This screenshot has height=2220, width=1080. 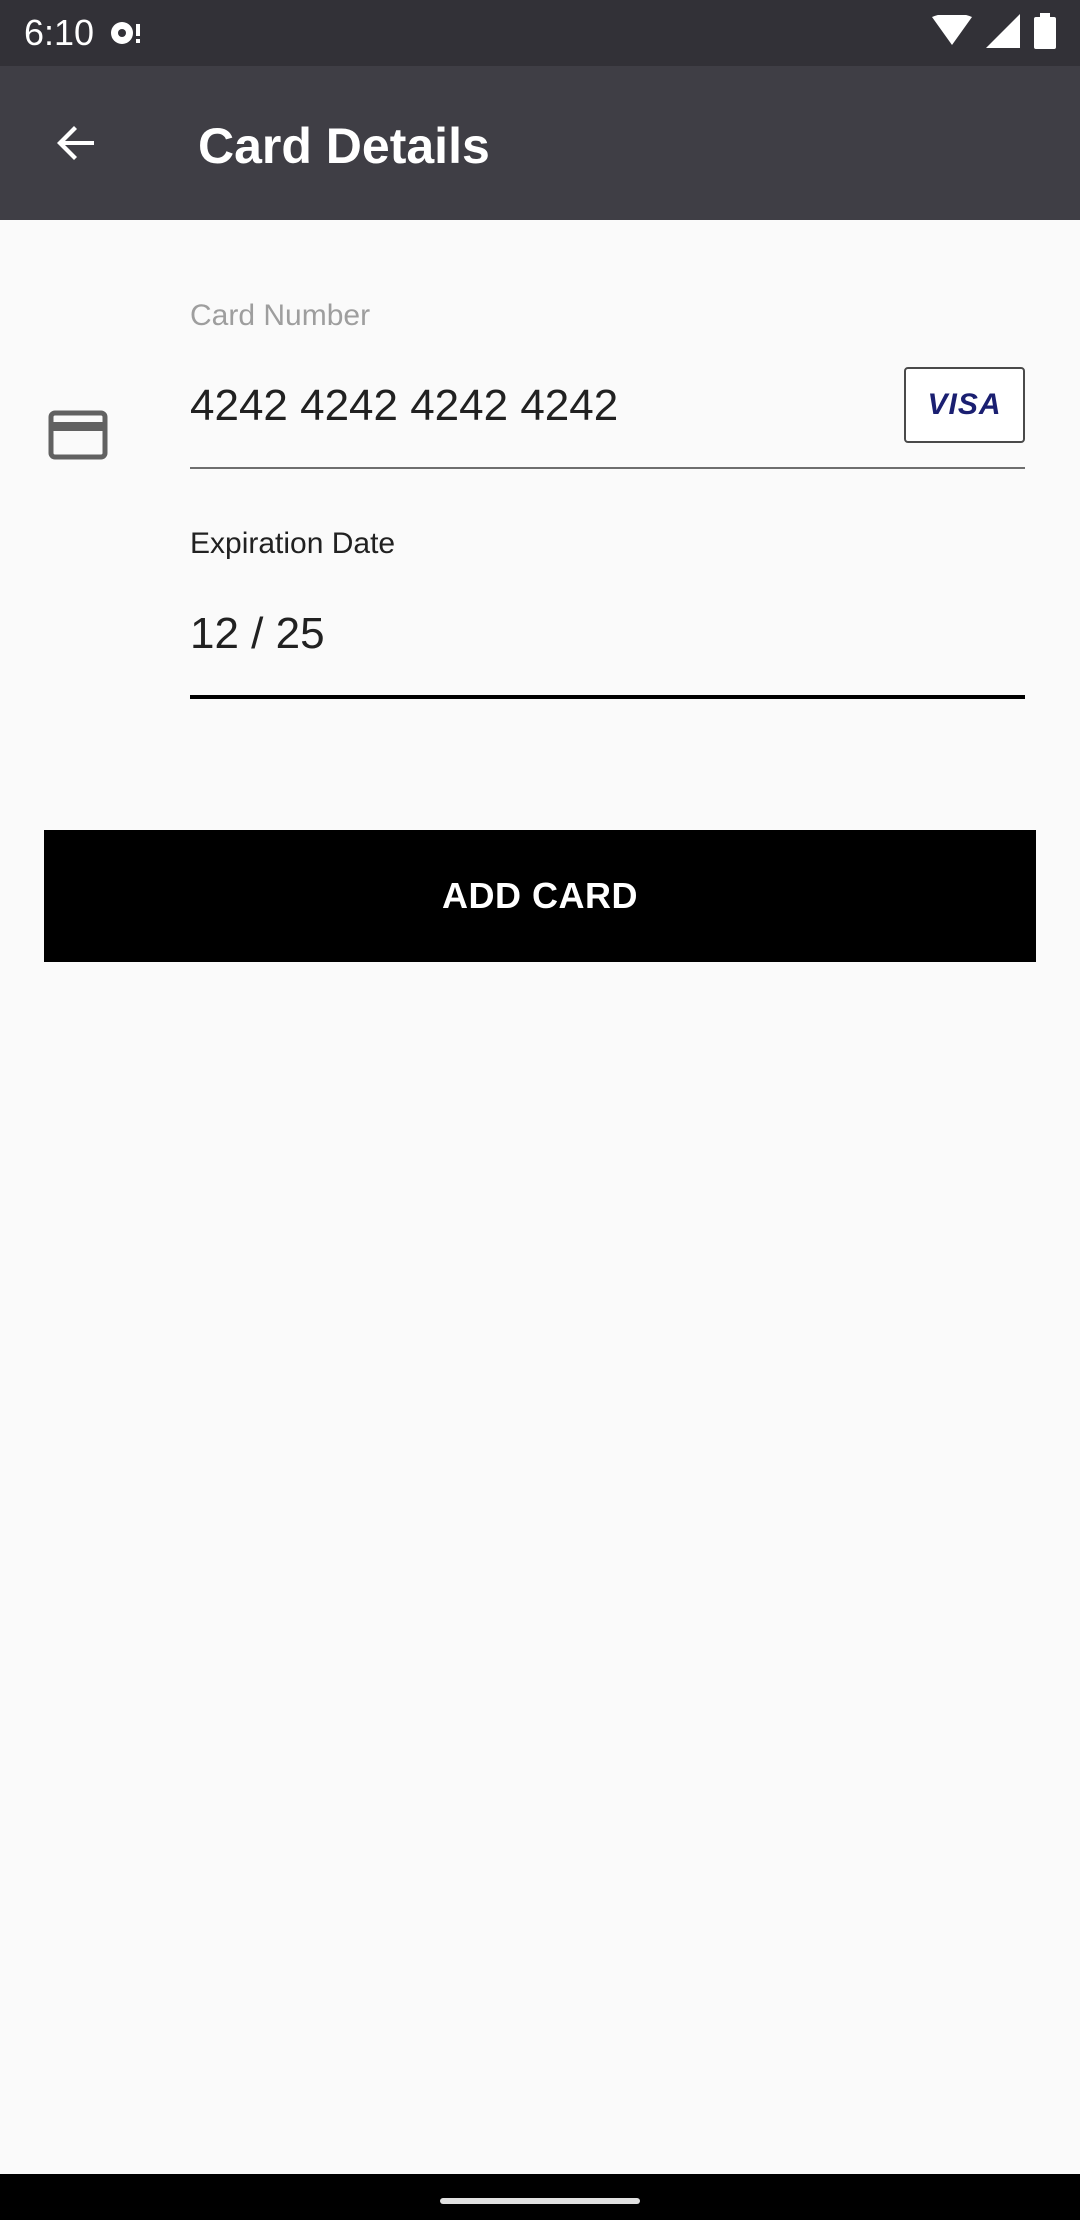 What do you see at coordinates (540, 2197) in the screenshot?
I see `navigation-bar` at bounding box center [540, 2197].